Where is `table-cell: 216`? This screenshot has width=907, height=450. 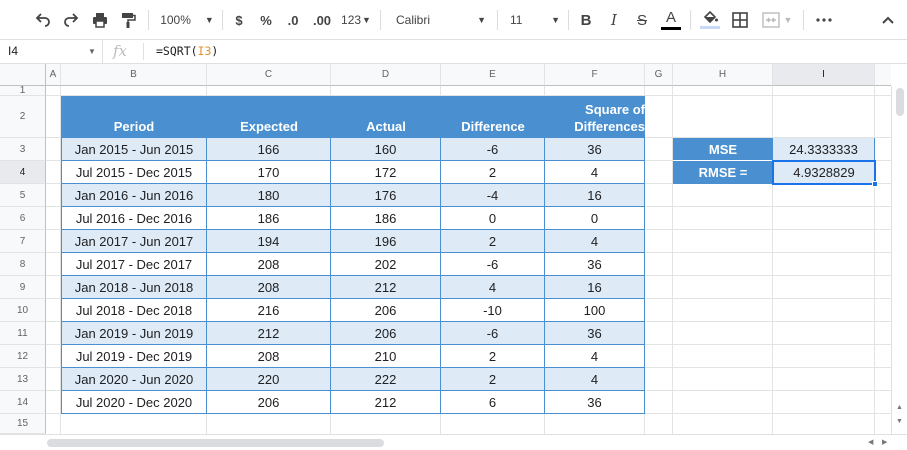 table-cell: 216 is located at coordinates (269, 310).